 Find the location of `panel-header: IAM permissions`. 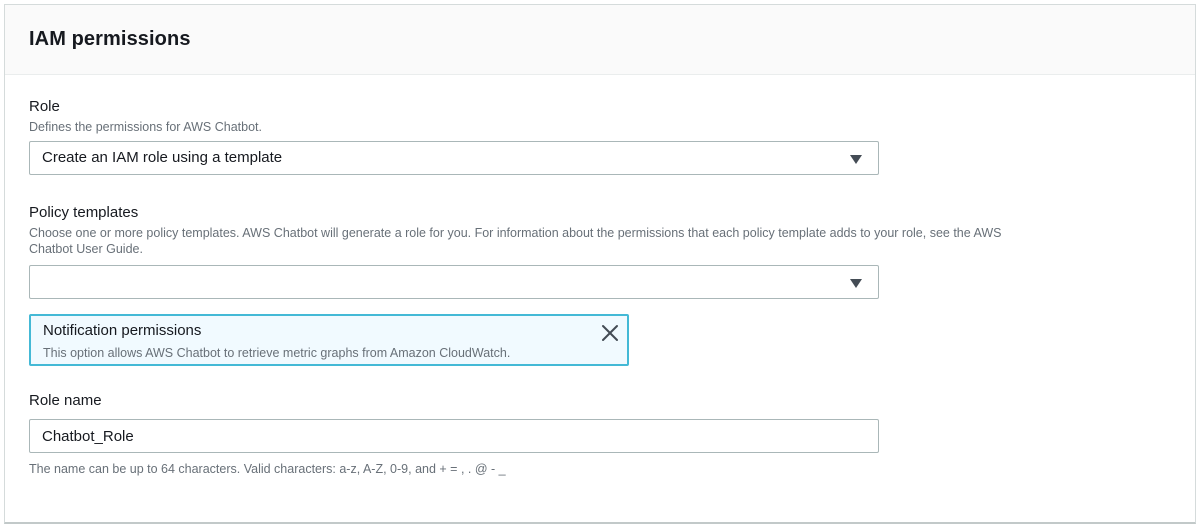

panel-header: IAM permissions is located at coordinates (600, 40).